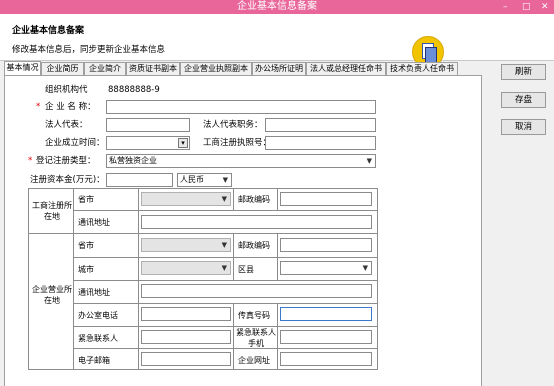 The image size is (554, 386). What do you see at coordinates (66, 161) in the screenshot?
I see `reg-type-label: 登记注册类型：` at bounding box center [66, 161].